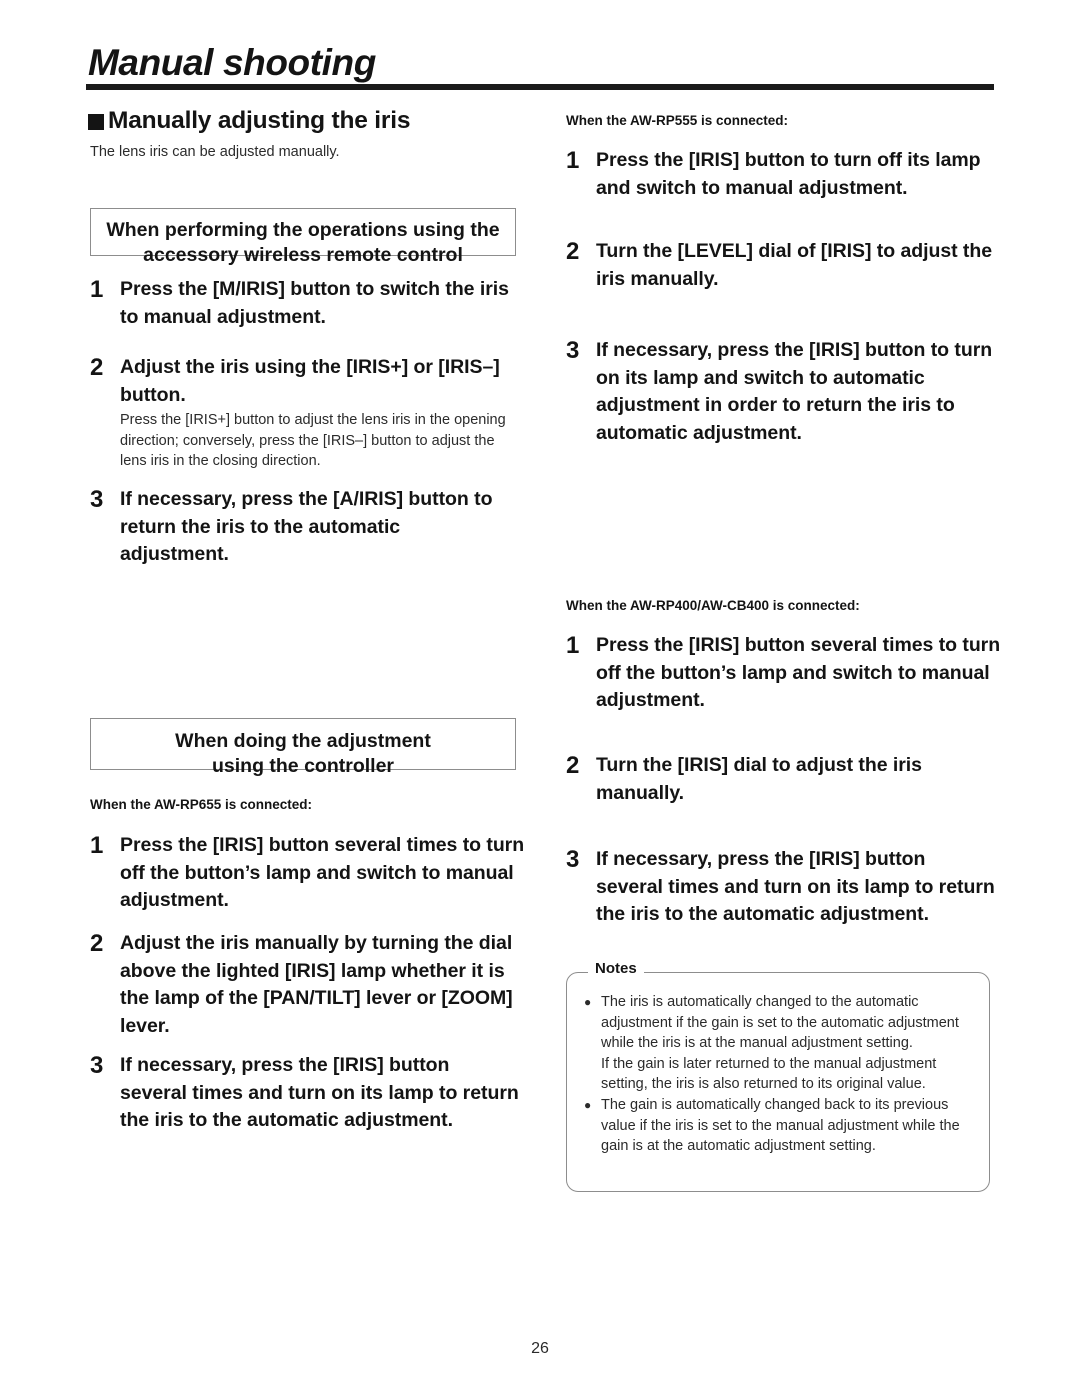 This screenshot has height=1400, width=1080. Describe the element at coordinates (713, 605) in the screenshot. I see `label-rp400-connected: When the AW-RP400/AW-CB400 is connected:` at that location.